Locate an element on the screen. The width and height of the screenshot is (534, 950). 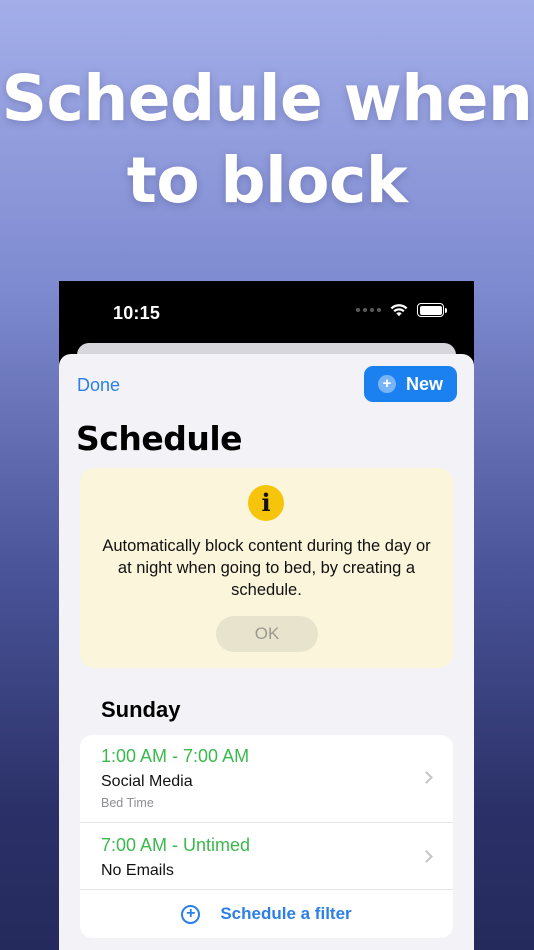
new-button: + New is located at coordinates (410, 384).